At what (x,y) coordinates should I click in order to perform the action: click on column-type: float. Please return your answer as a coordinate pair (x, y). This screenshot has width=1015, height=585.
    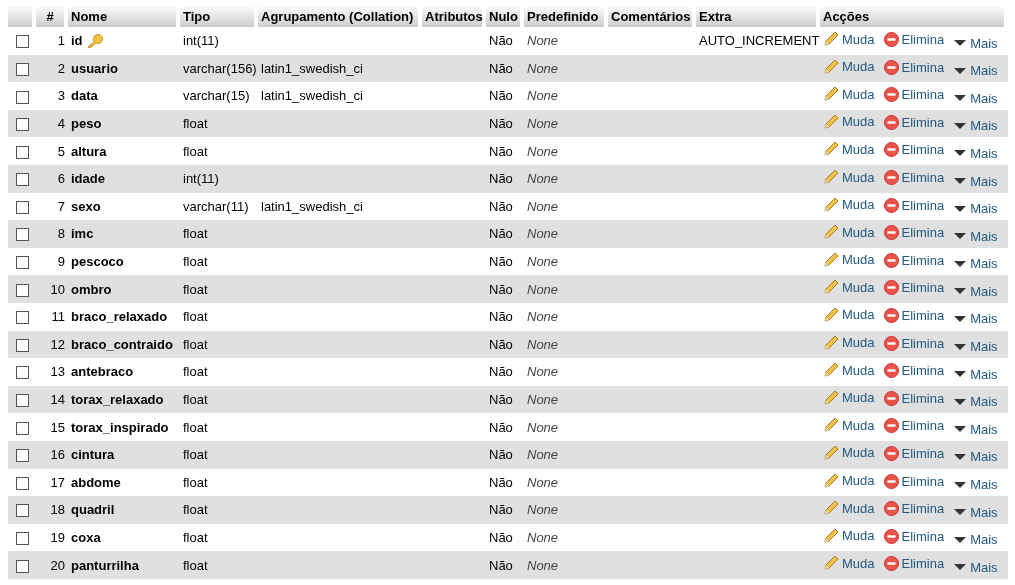
    Looking at the image, I should click on (195, 510).